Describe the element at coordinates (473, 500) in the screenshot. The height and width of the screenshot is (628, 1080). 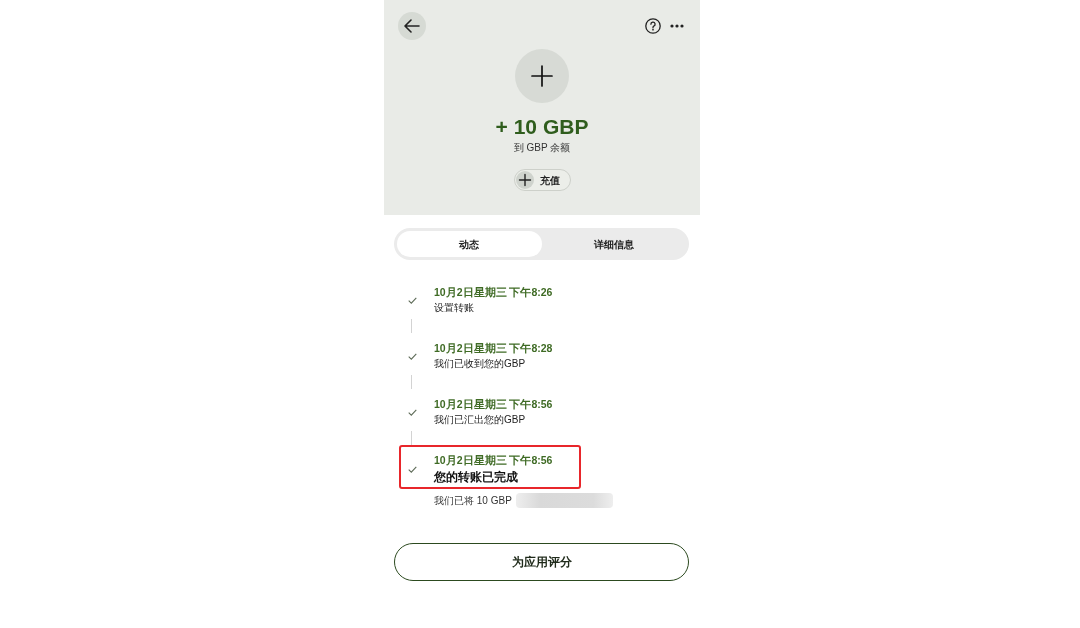
I see `note-text: 我们已将 10 GBP` at that location.